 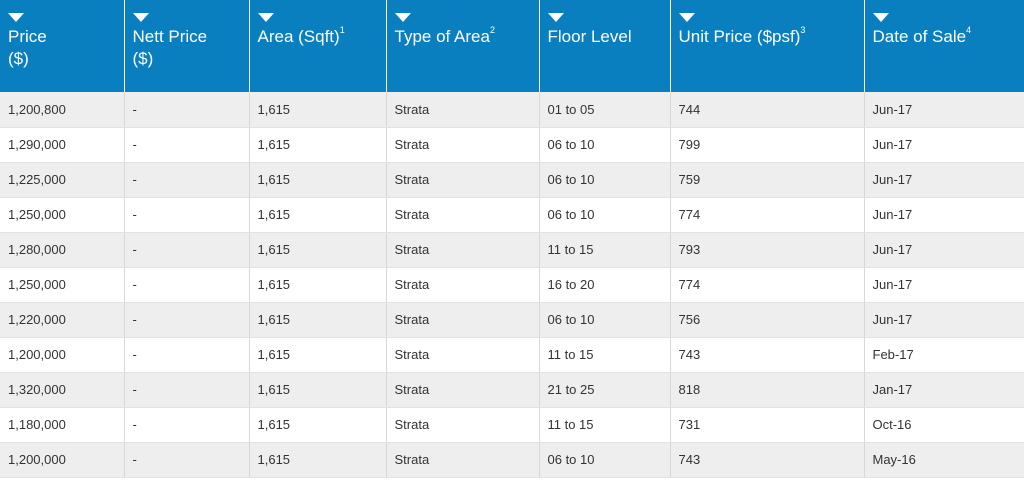 I want to click on cell-price: 1,280,000, so click(x=62, y=250).